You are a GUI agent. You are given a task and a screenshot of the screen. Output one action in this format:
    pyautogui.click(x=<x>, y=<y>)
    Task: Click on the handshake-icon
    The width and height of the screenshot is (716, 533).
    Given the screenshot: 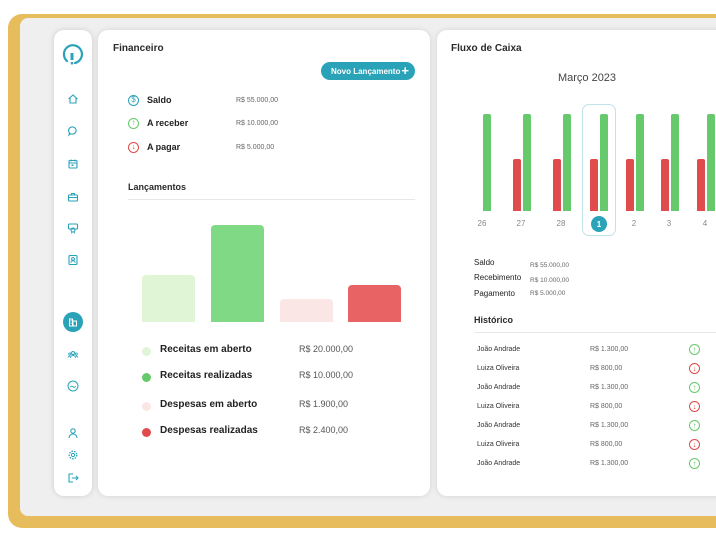 What is the action you would take?
    pyautogui.click(x=73, y=386)
    